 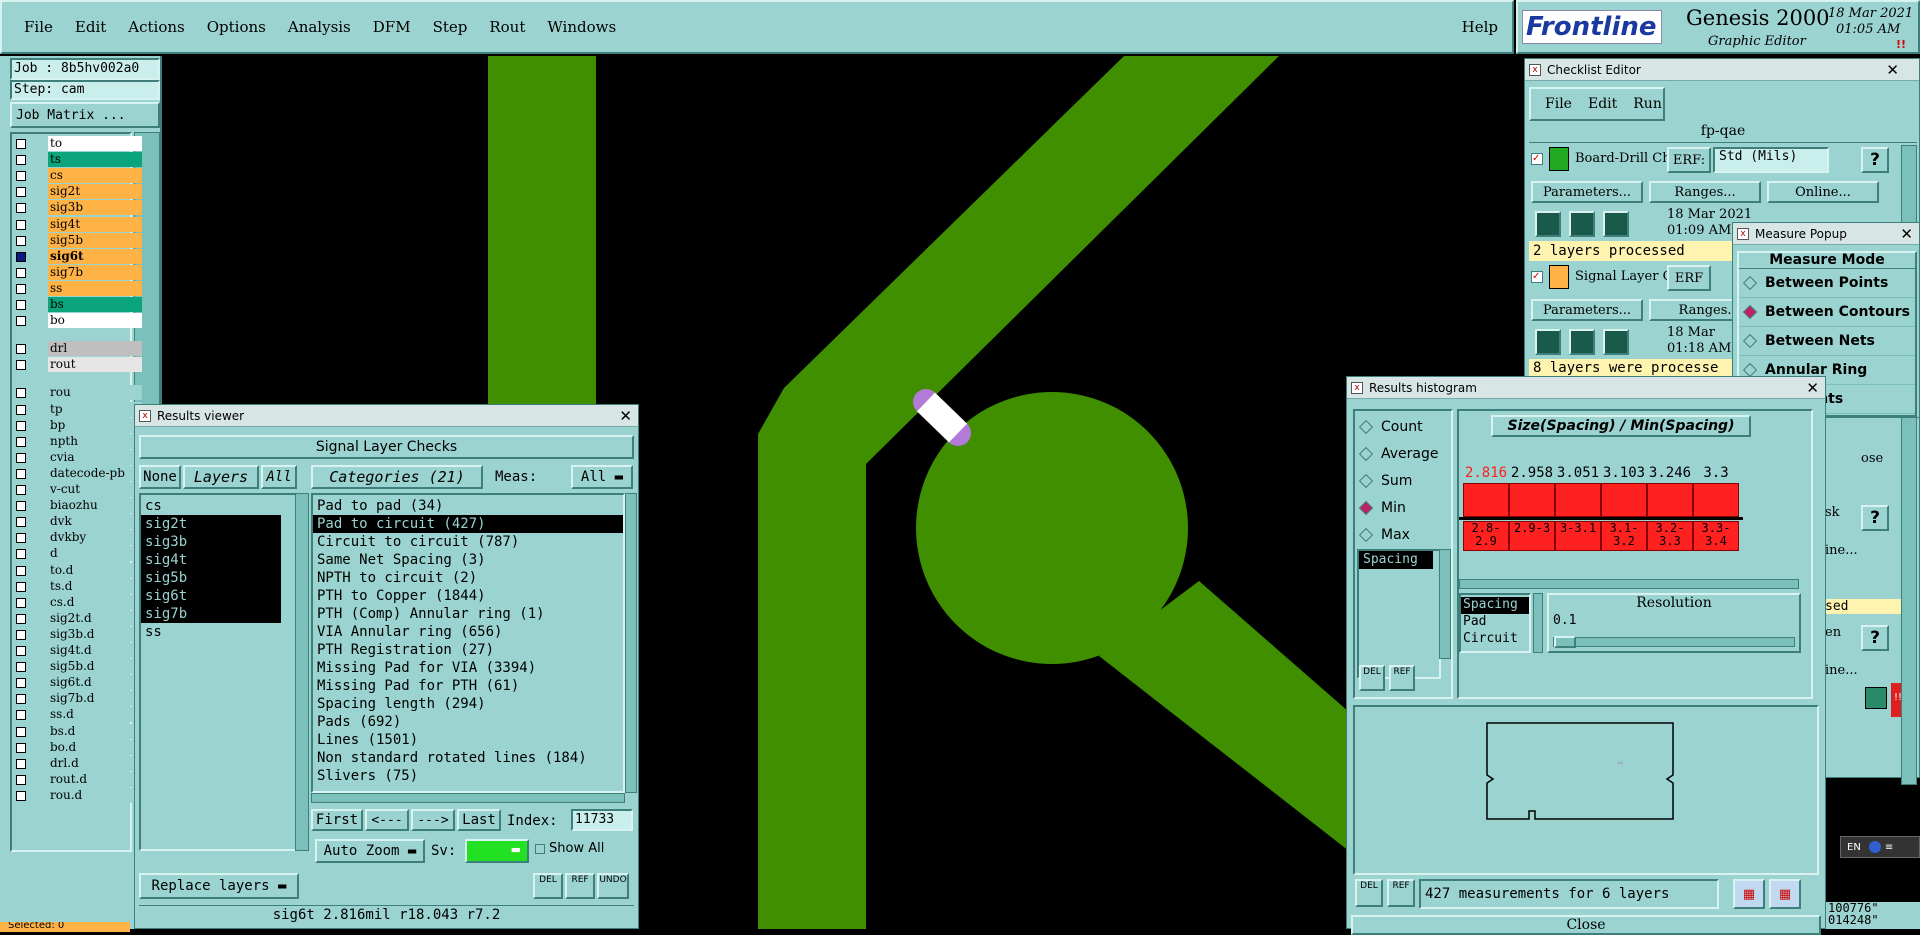 I want to click on menu-windows: Windows, so click(x=581, y=27).